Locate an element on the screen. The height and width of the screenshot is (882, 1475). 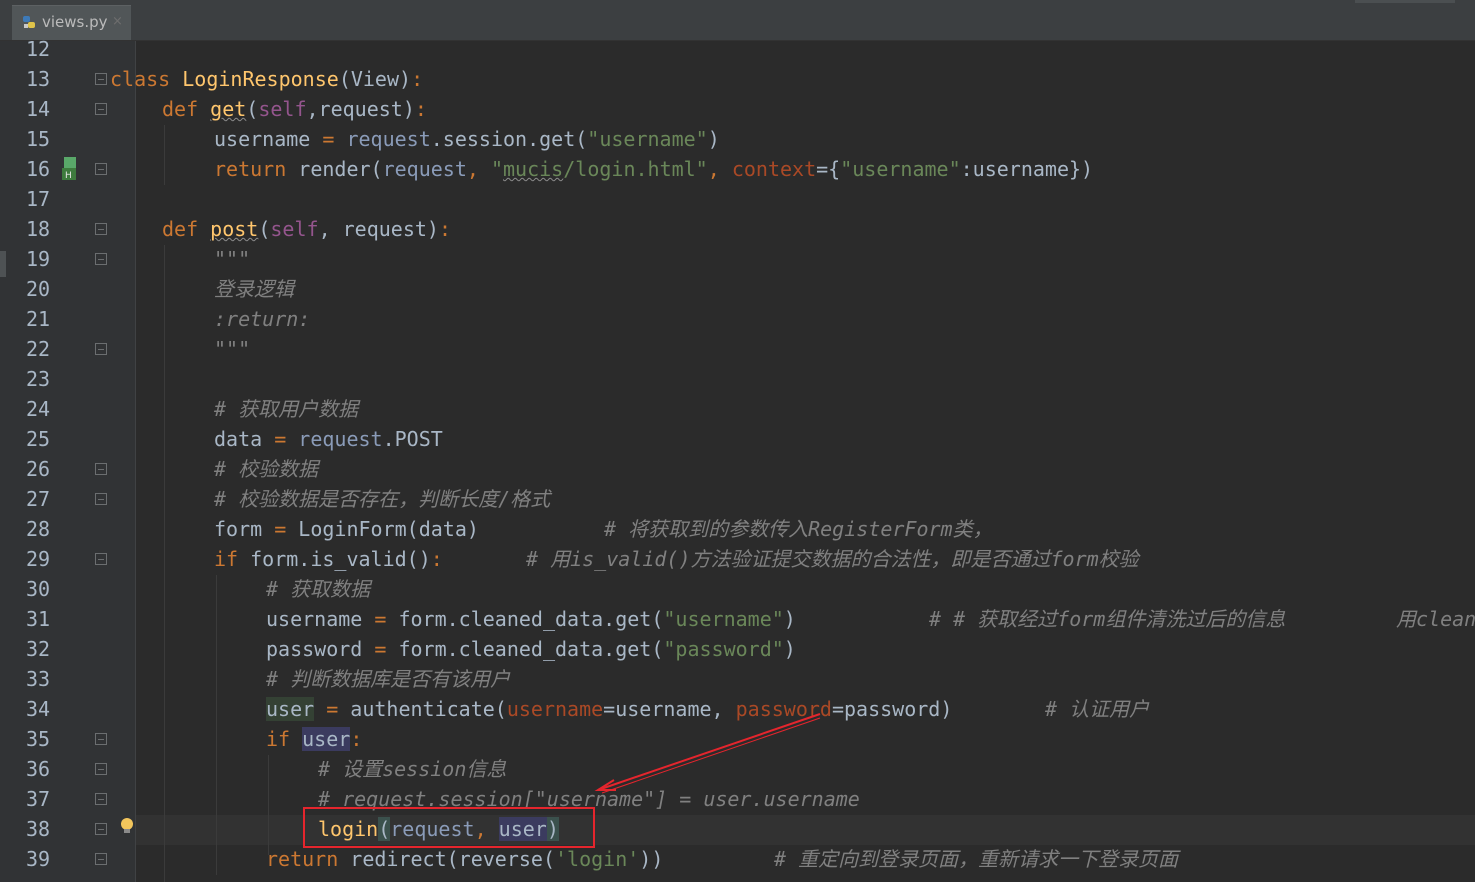
line-number: 29 is located at coordinates (38, 559).